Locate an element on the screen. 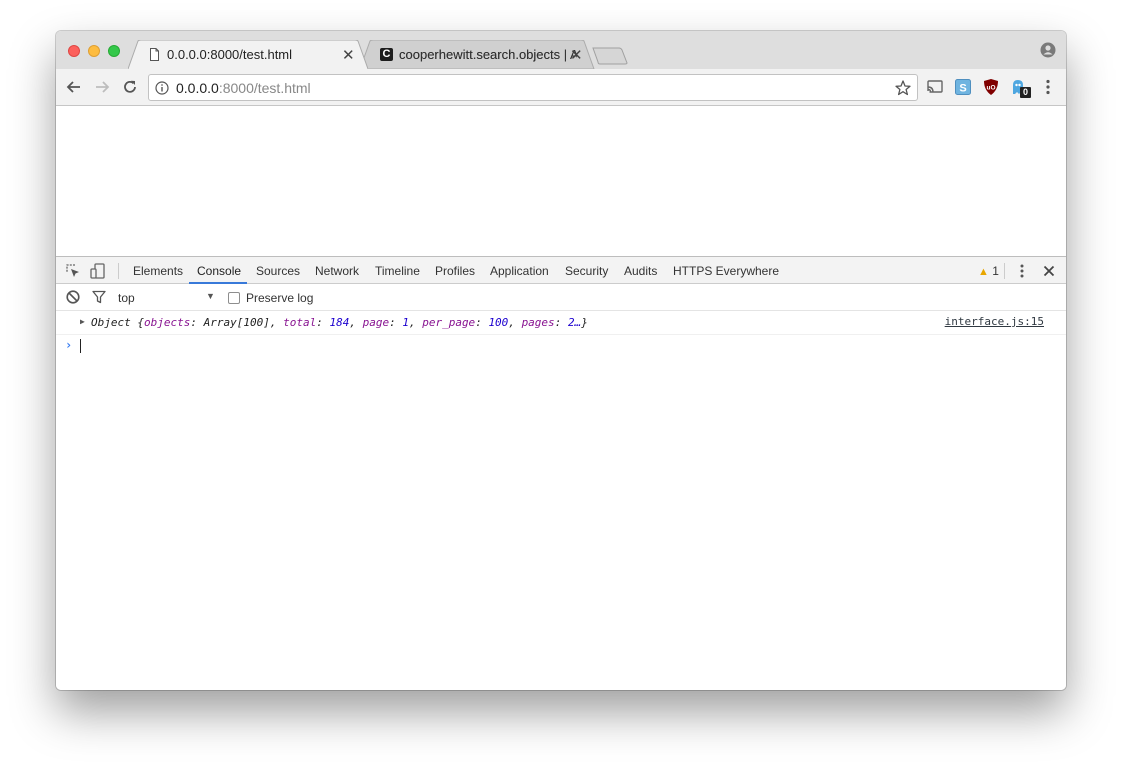 This screenshot has height=771, width=1122. window-close-button is located at coordinates (74, 51).